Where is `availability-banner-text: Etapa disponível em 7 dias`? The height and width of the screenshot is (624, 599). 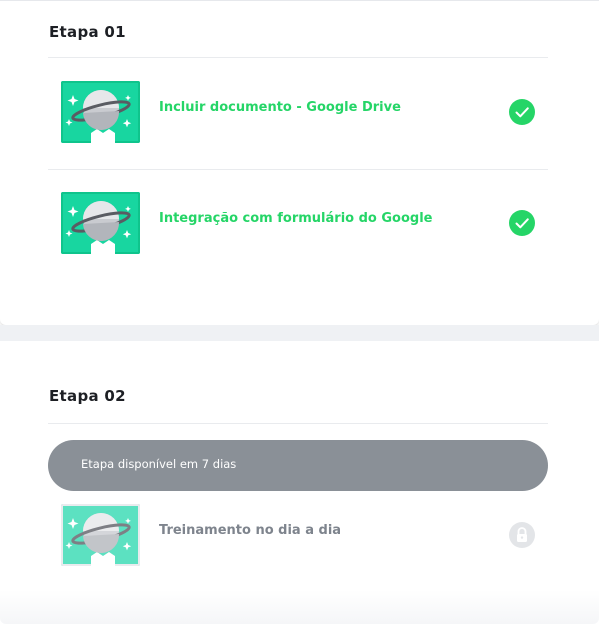
availability-banner-text: Etapa disponível em 7 dias is located at coordinates (159, 464).